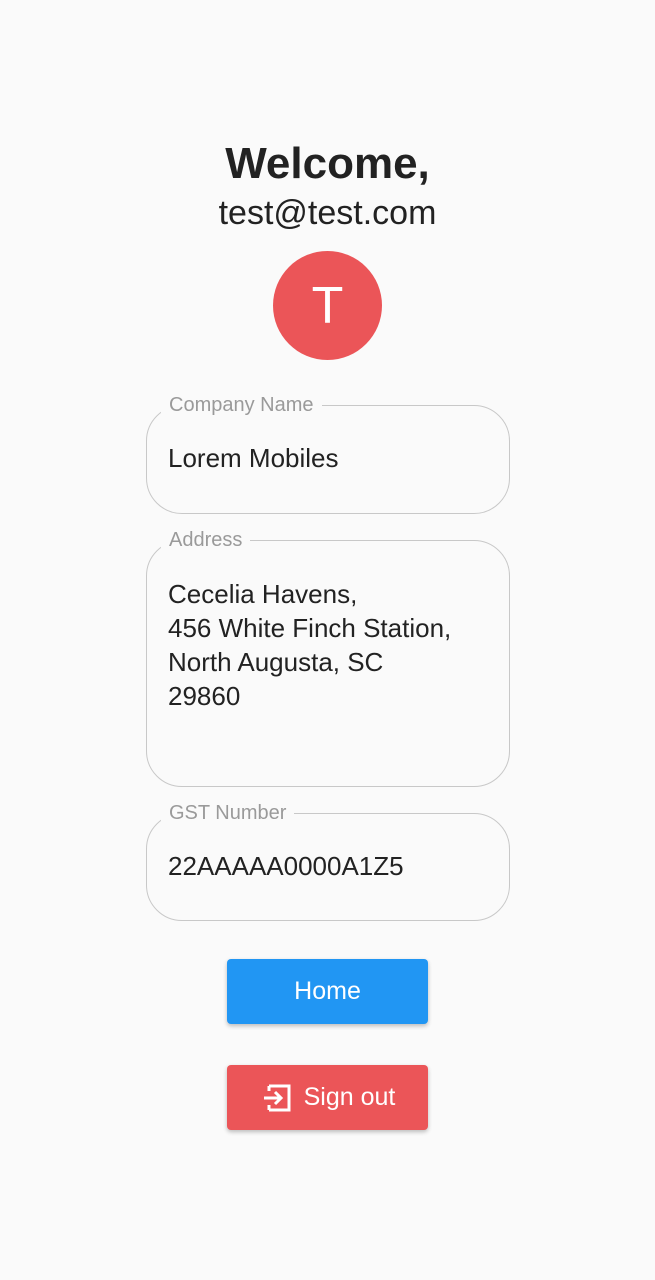 This screenshot has width=655, height=1280. Describe the element at coordinates (241, 405) in the screenshot. I see `company-name-label: Company Name` at that location.